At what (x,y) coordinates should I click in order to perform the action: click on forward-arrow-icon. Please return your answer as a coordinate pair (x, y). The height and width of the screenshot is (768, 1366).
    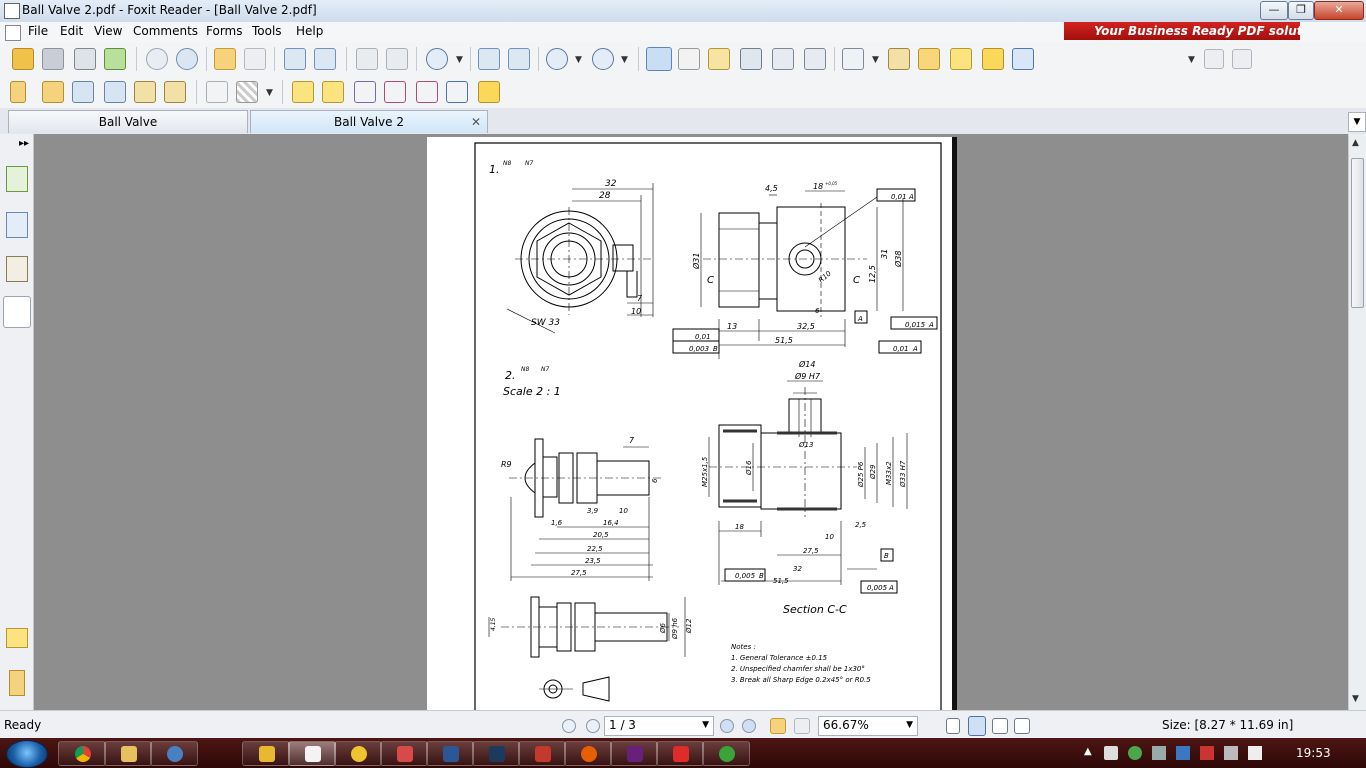
    Looking at the image, I should click on (255, 59).